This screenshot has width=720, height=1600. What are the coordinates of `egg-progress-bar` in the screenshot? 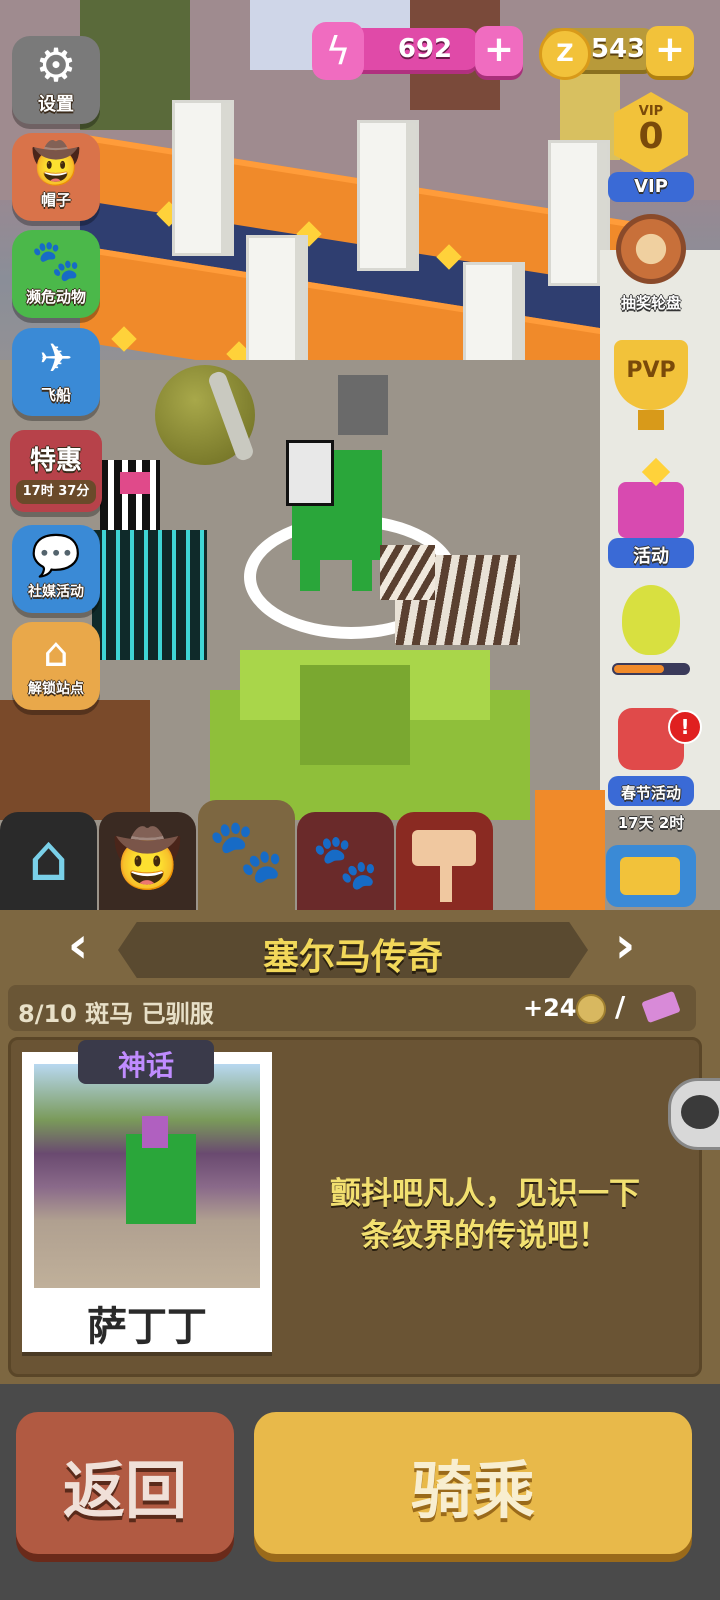 It's located at (651, 669).